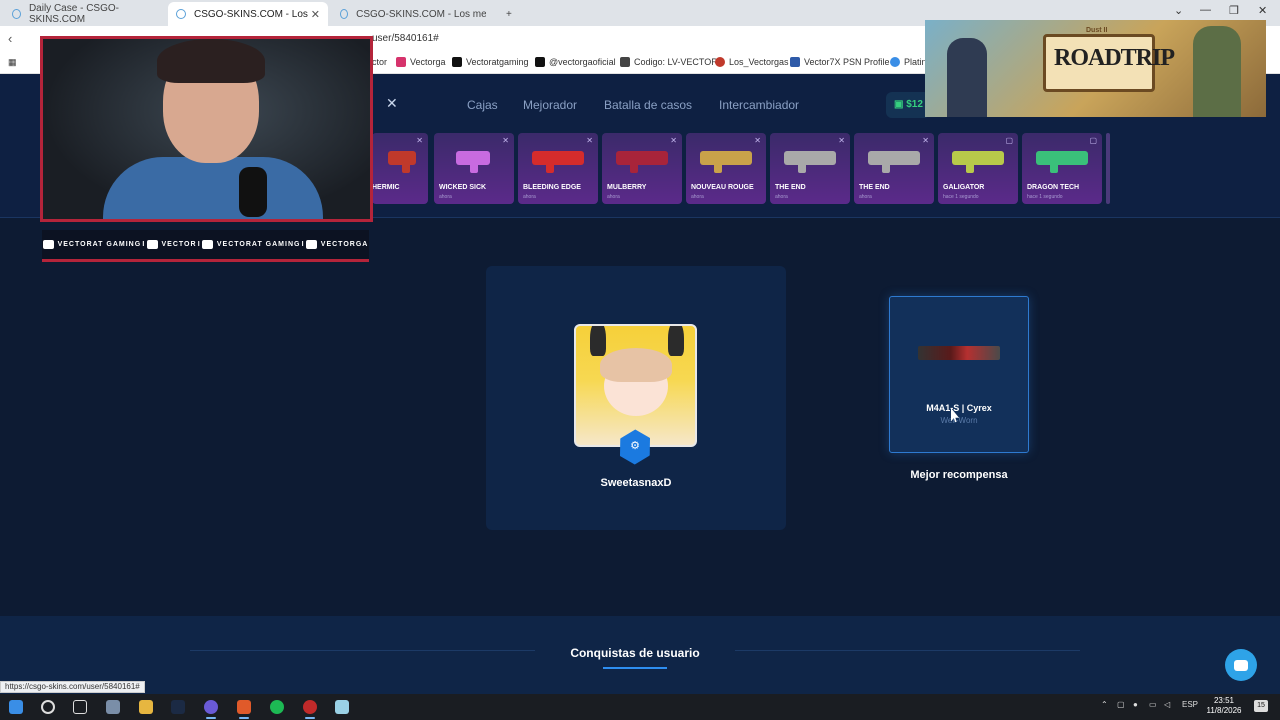  What do you see at coordinates (1190, 704) in the screenshot?
I see `language-indicator: ESP` at bounding box center [1190, 704].